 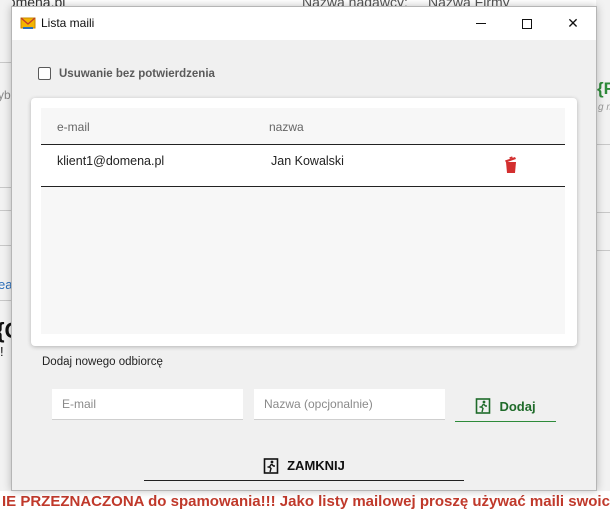 I want to click on exit-icon, so click(x=271, y=465).